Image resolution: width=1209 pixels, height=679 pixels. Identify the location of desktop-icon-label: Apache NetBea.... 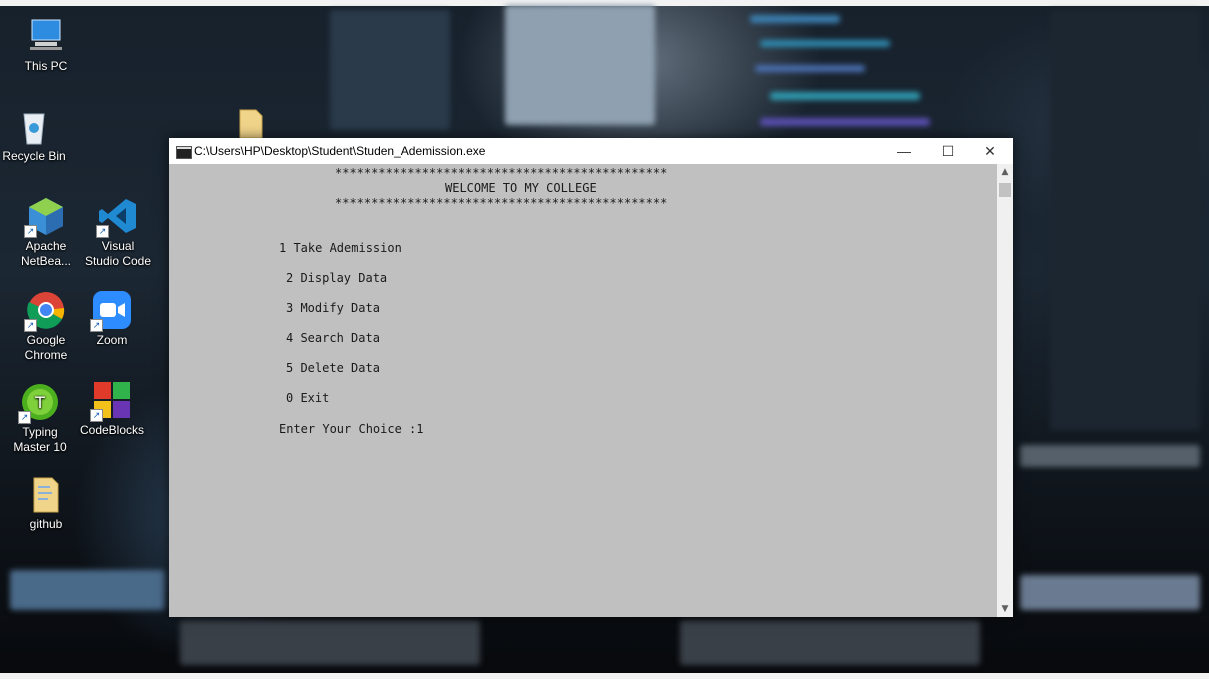
(46, 253).